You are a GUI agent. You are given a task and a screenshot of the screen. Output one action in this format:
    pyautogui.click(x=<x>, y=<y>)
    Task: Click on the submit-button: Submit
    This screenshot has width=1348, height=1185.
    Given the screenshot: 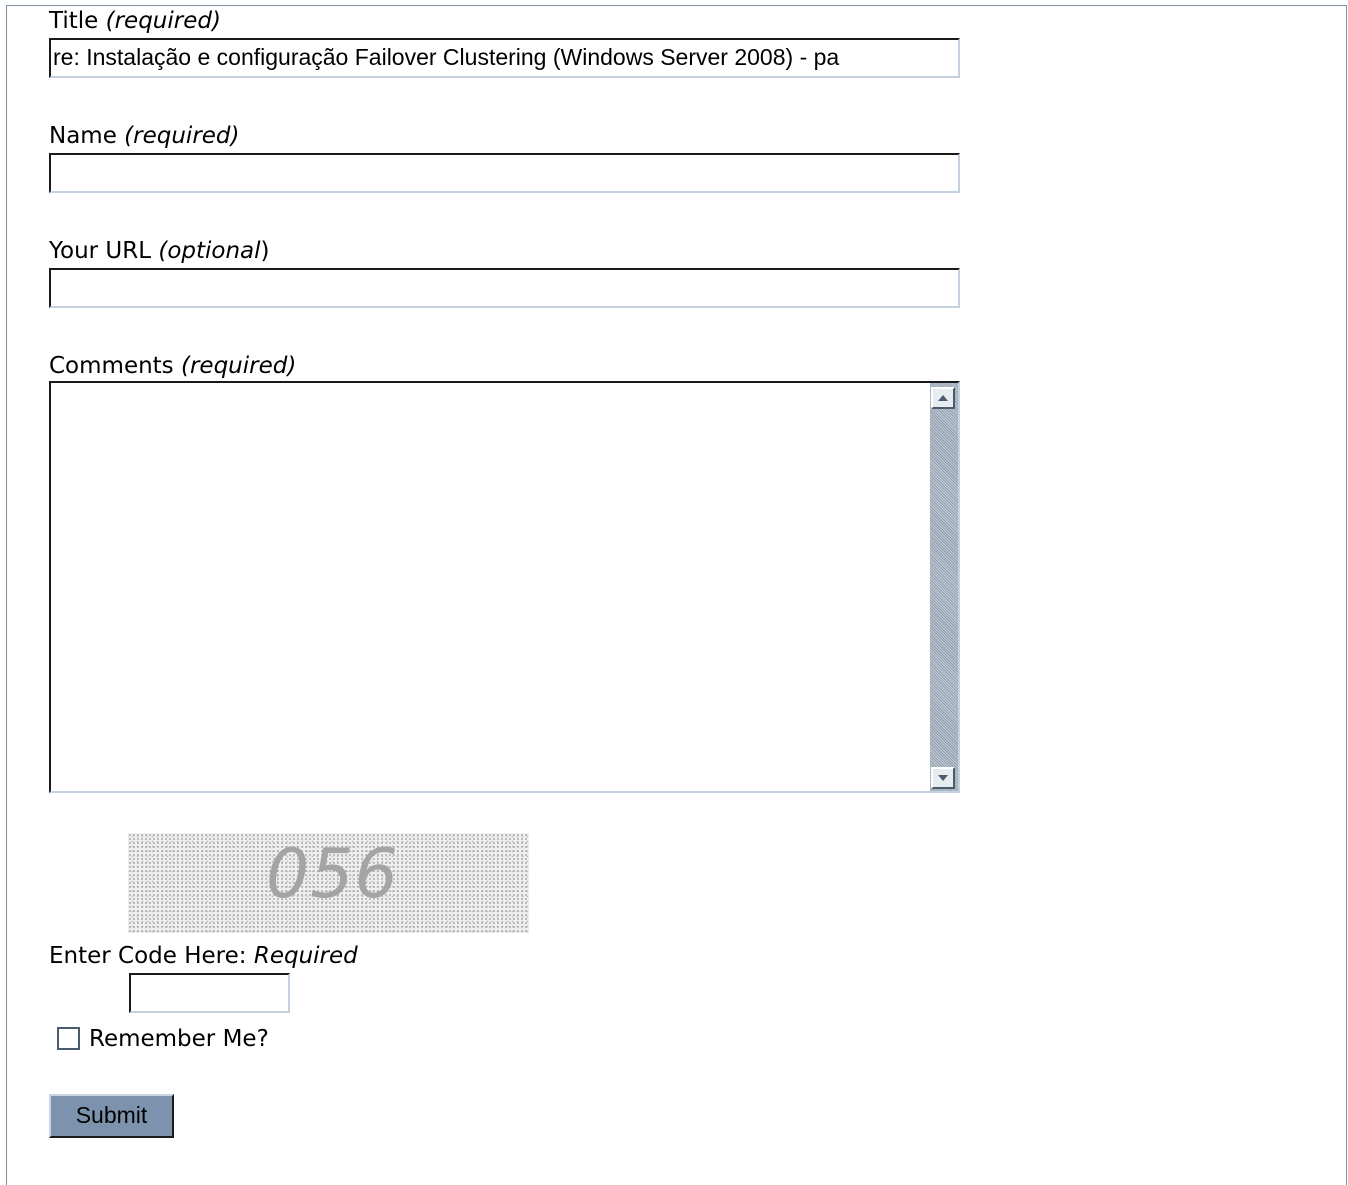 What is the action you would take?
    pyautogui.click(x=111, y=1116)
    